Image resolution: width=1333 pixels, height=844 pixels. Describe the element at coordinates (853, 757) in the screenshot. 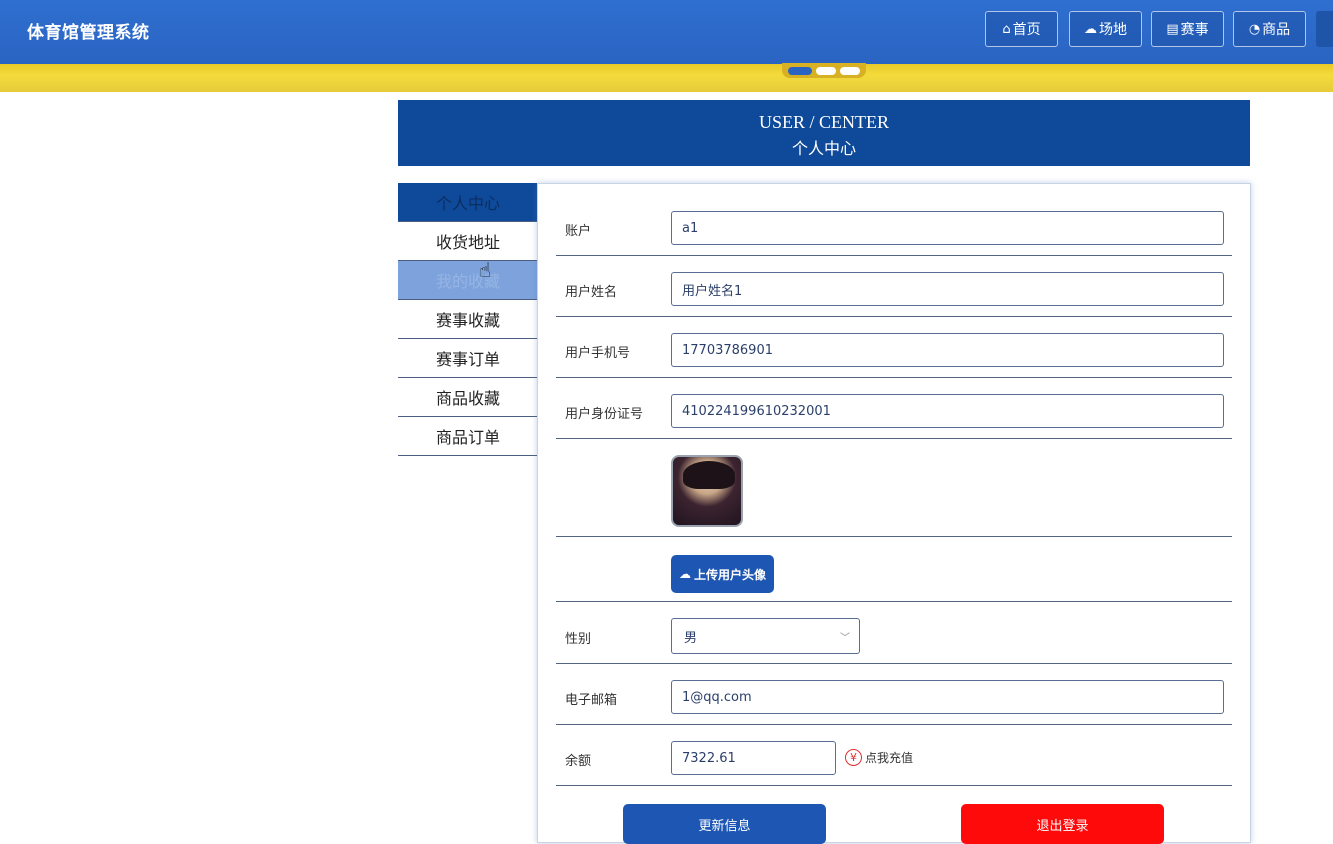

I see `yen-icon: ¥` at that location.